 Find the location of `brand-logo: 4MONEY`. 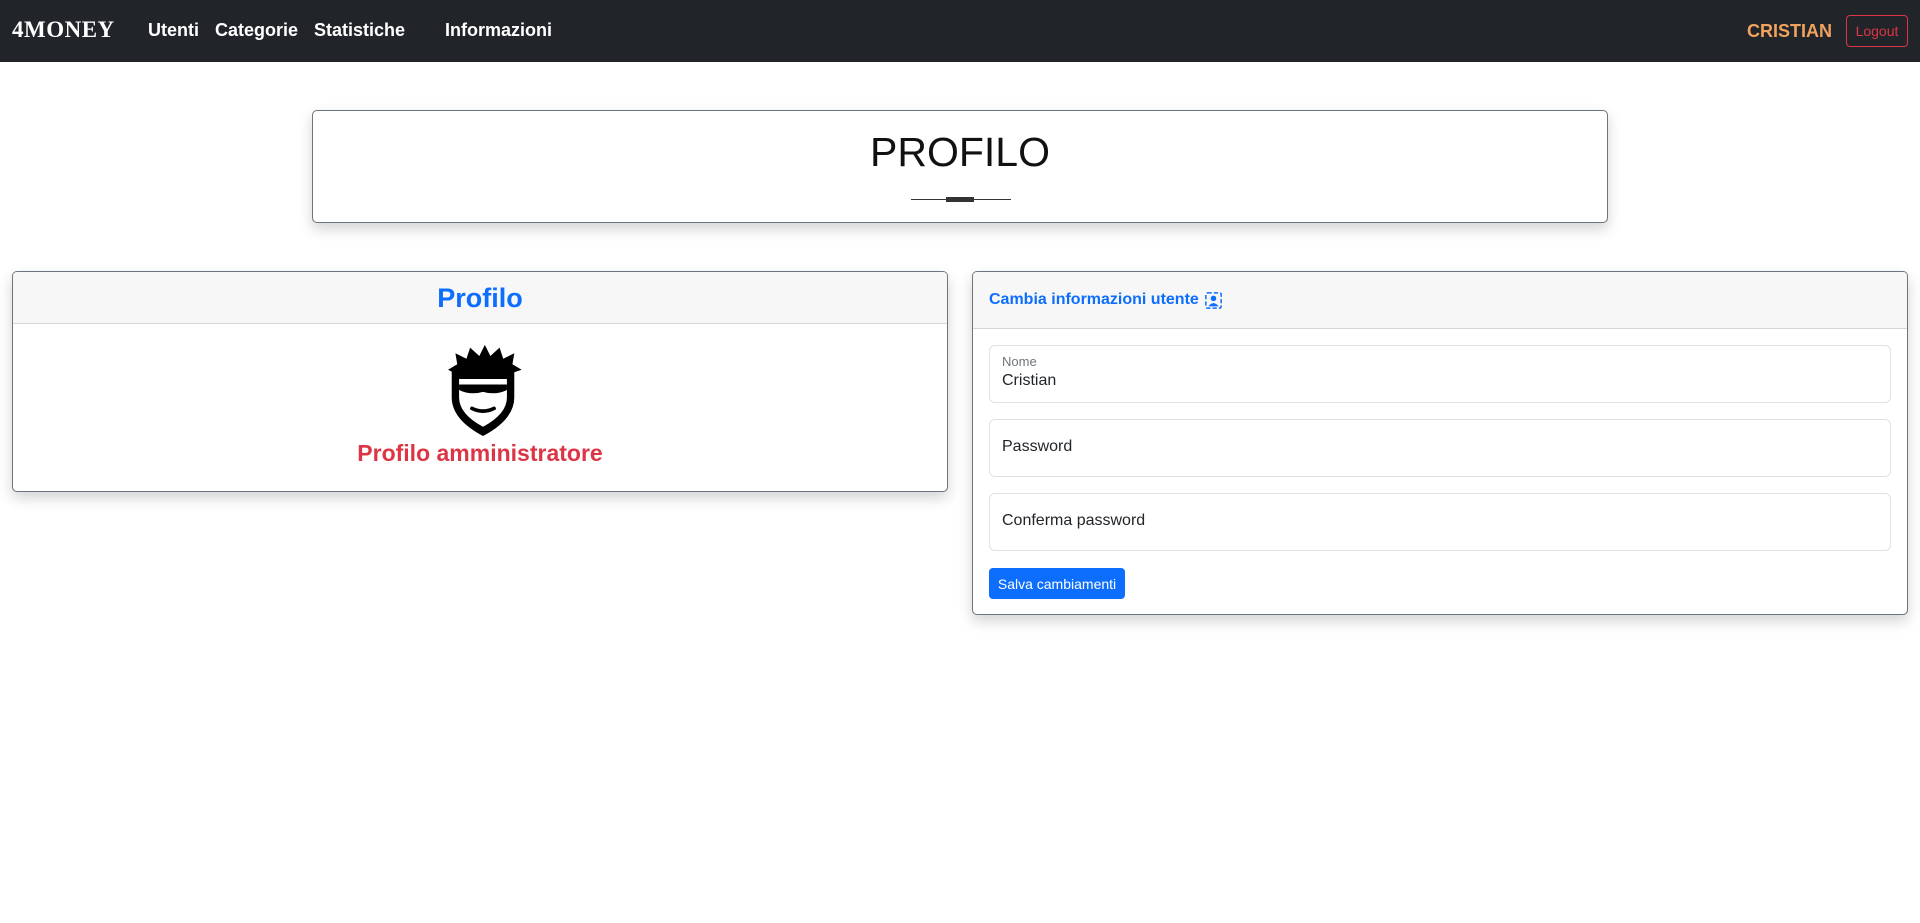

brand-logo: 4MONEY is located at coordinates (63, 30).